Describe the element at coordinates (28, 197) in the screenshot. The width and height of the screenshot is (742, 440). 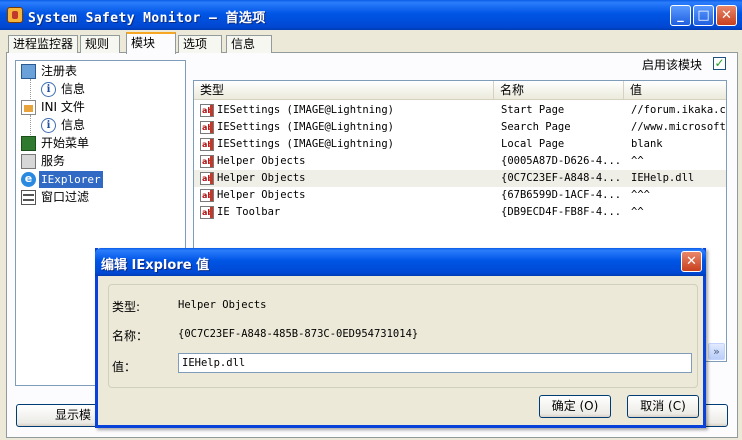
I see `window-filter-icon` at that location.